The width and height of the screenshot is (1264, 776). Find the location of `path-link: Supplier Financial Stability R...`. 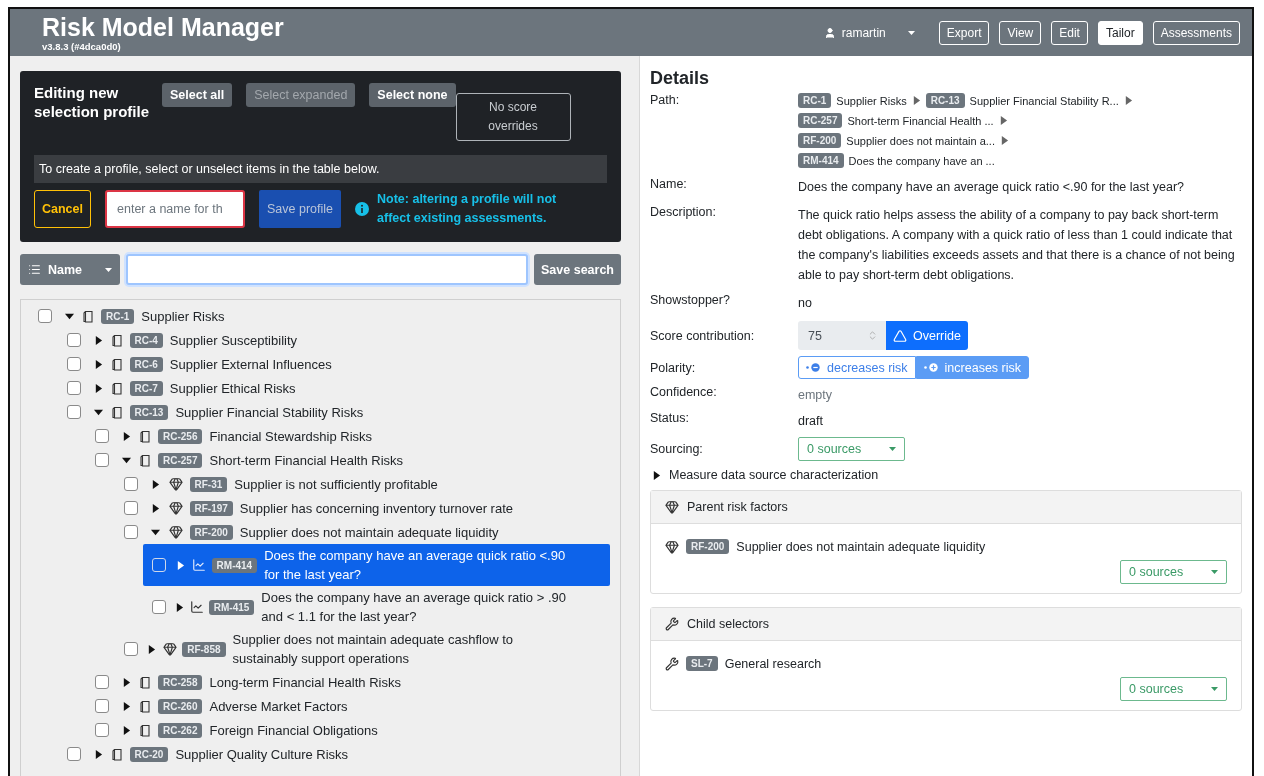

path-link: Supplier Financial Stability R... is located at coordinates (1044, 100).